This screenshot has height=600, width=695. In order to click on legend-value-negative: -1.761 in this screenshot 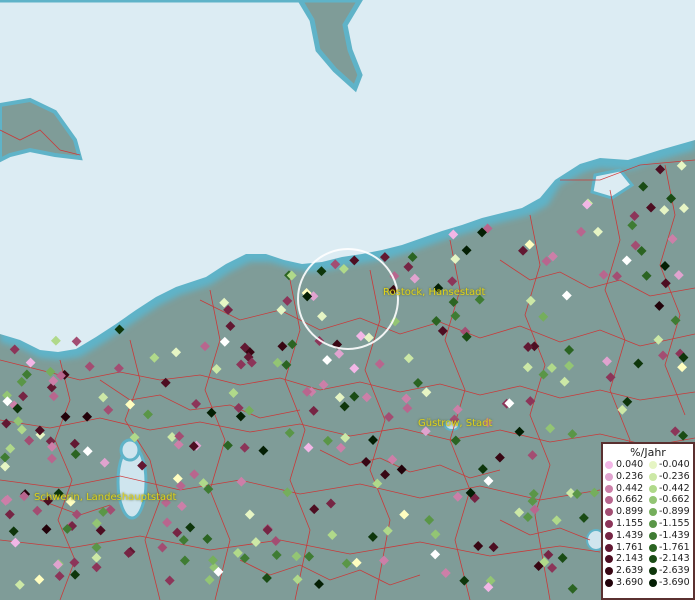, I will do `click(674, 547)`.